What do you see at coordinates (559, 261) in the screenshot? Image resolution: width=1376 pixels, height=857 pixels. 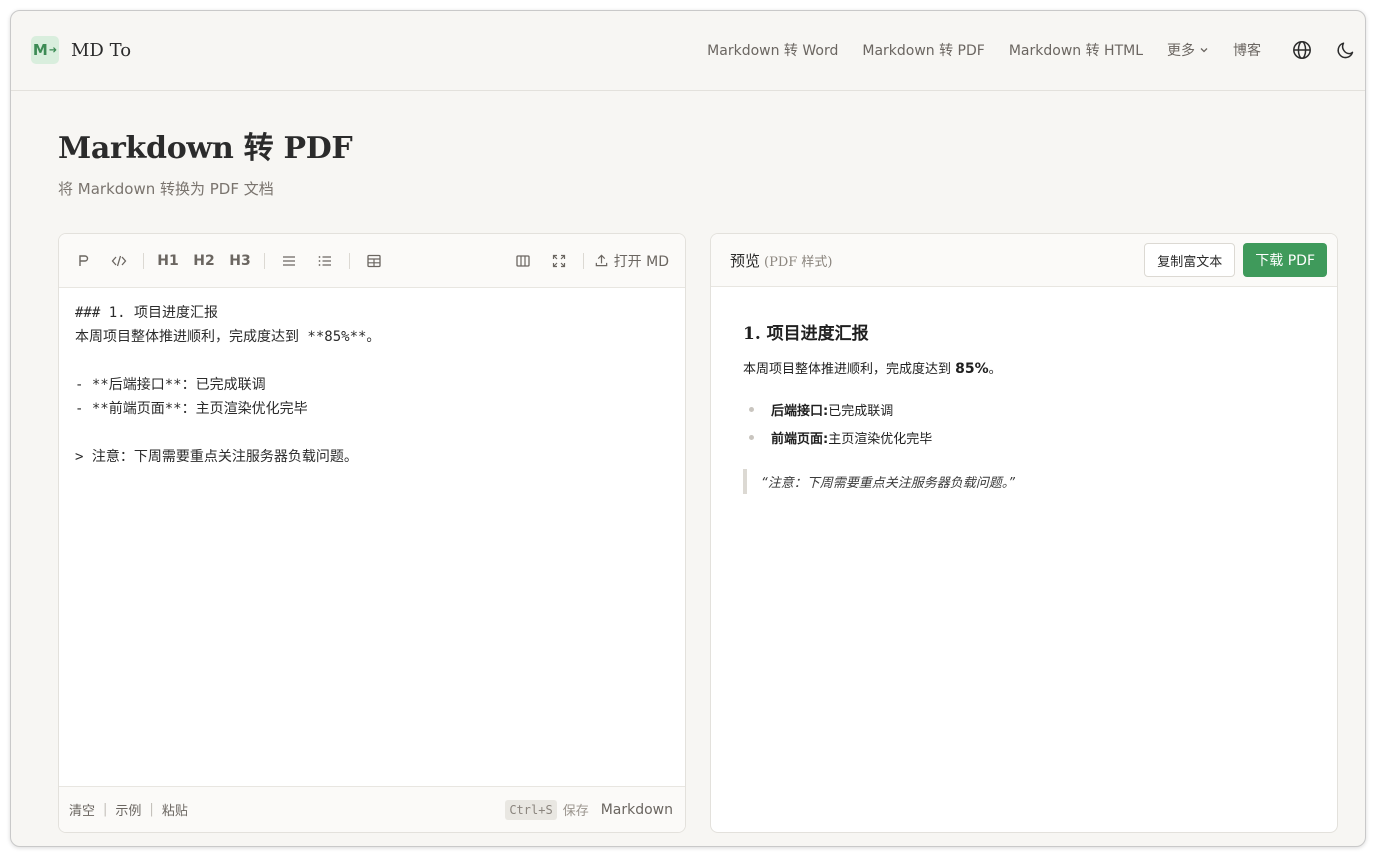 I see `fullscreen-icon` at bounding box center [559, 261].